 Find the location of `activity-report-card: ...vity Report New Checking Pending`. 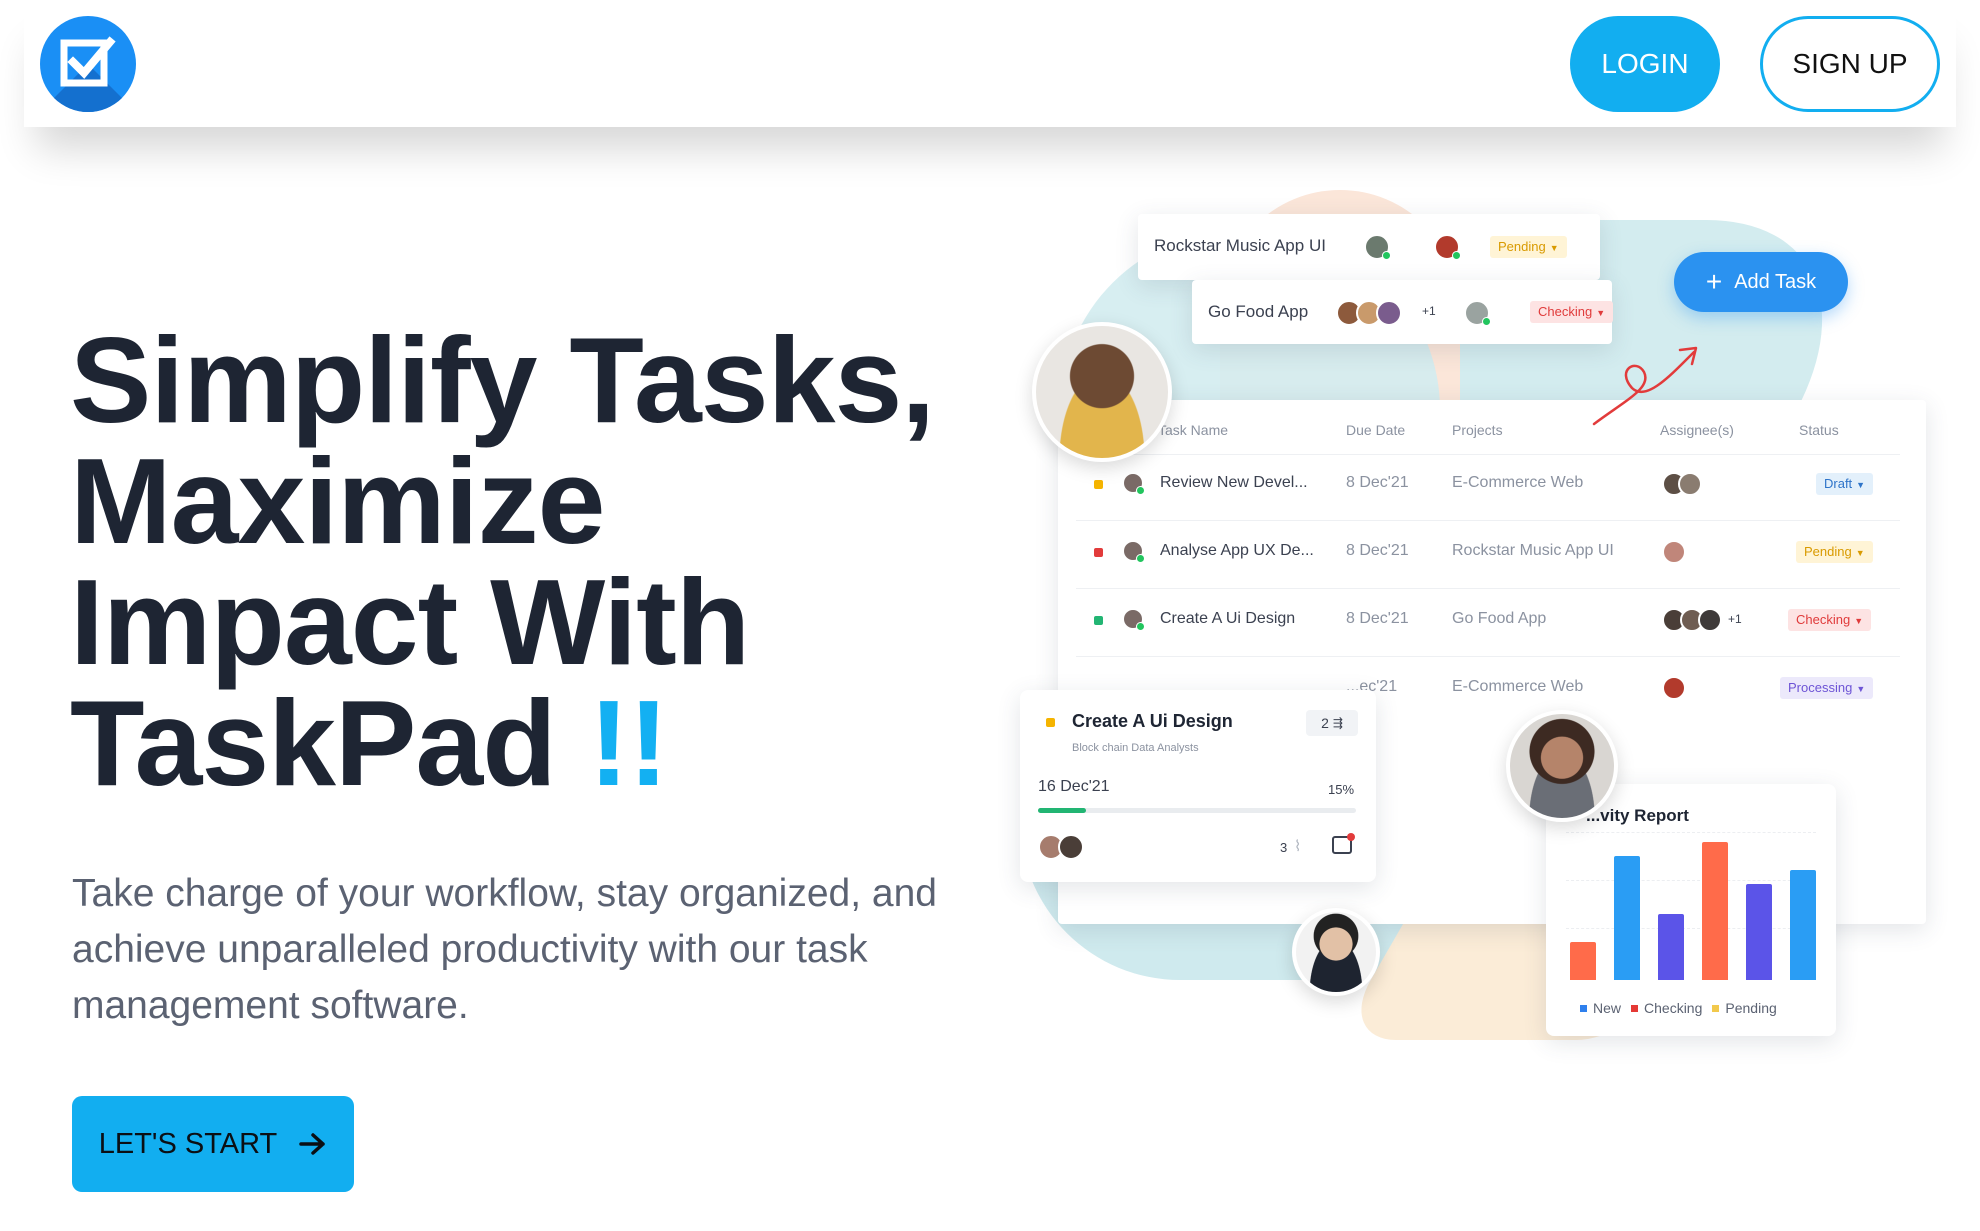

activity-report-card: ...vity Report New Checking Pending is located at coordinates (1691, 910).